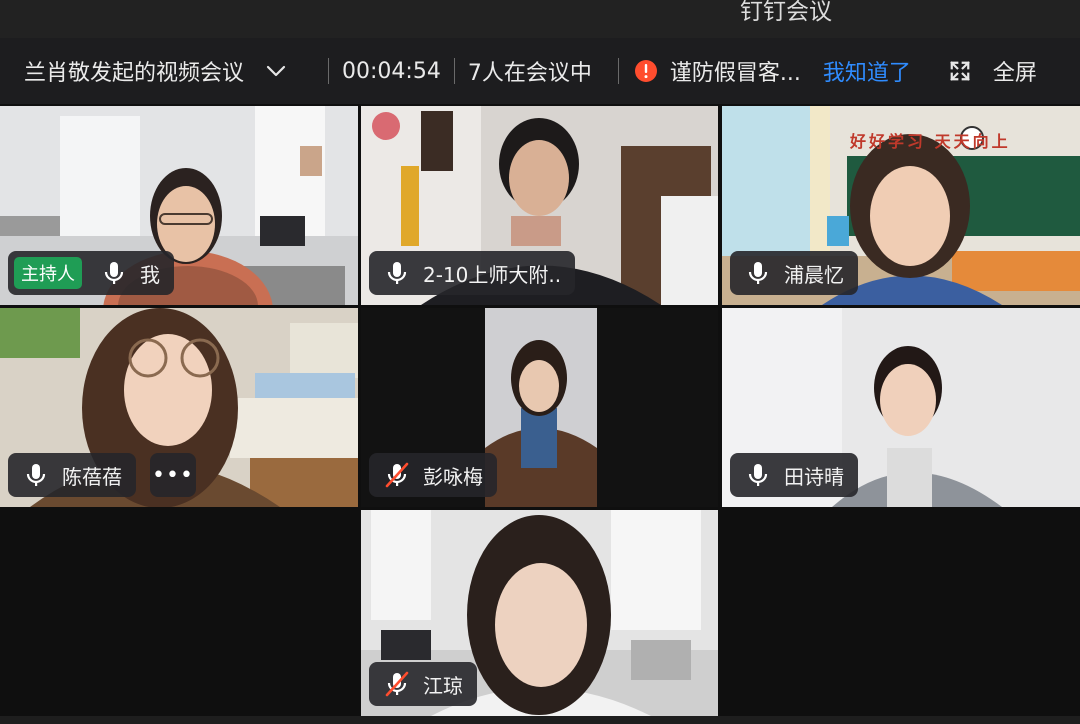 This screenshot has height=724, width=1080. What do you see at coordinates (901, 205) in the screenshot?
I see `video-tile: 好好学习 天天向上 浦晨忆` at bounding box center [901, 205].